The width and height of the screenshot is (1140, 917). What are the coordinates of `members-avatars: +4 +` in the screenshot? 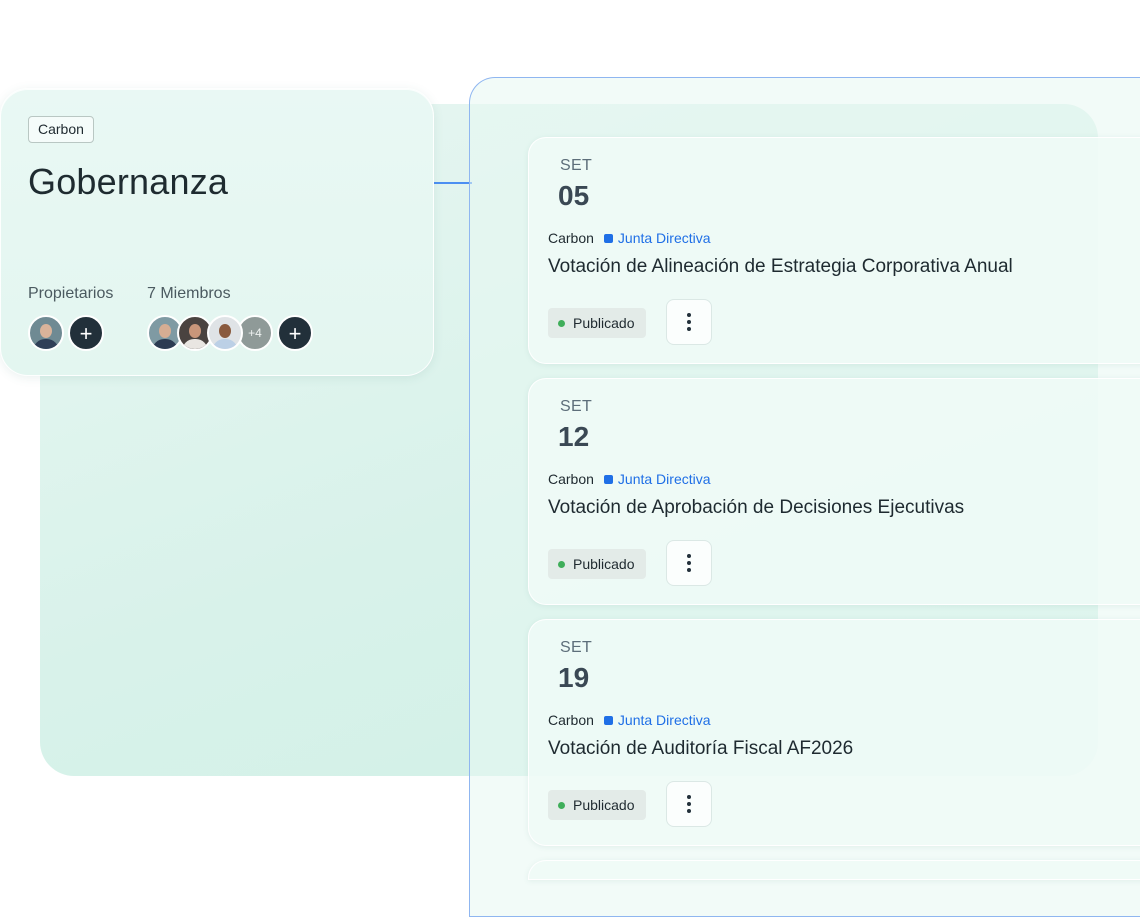 It's located at (230, 333).